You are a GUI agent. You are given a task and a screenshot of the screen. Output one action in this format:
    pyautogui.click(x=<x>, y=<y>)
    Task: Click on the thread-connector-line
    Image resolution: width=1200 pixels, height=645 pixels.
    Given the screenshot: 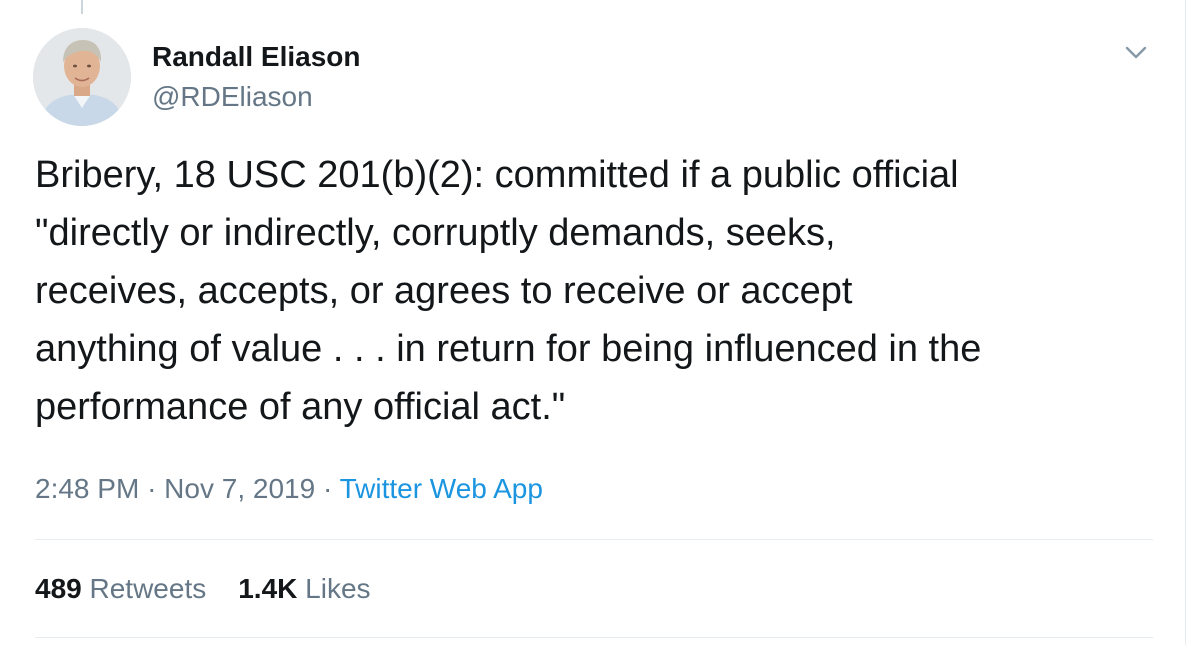 What is the action you would take?
    pyautogui.click(x=82, y=7)
    